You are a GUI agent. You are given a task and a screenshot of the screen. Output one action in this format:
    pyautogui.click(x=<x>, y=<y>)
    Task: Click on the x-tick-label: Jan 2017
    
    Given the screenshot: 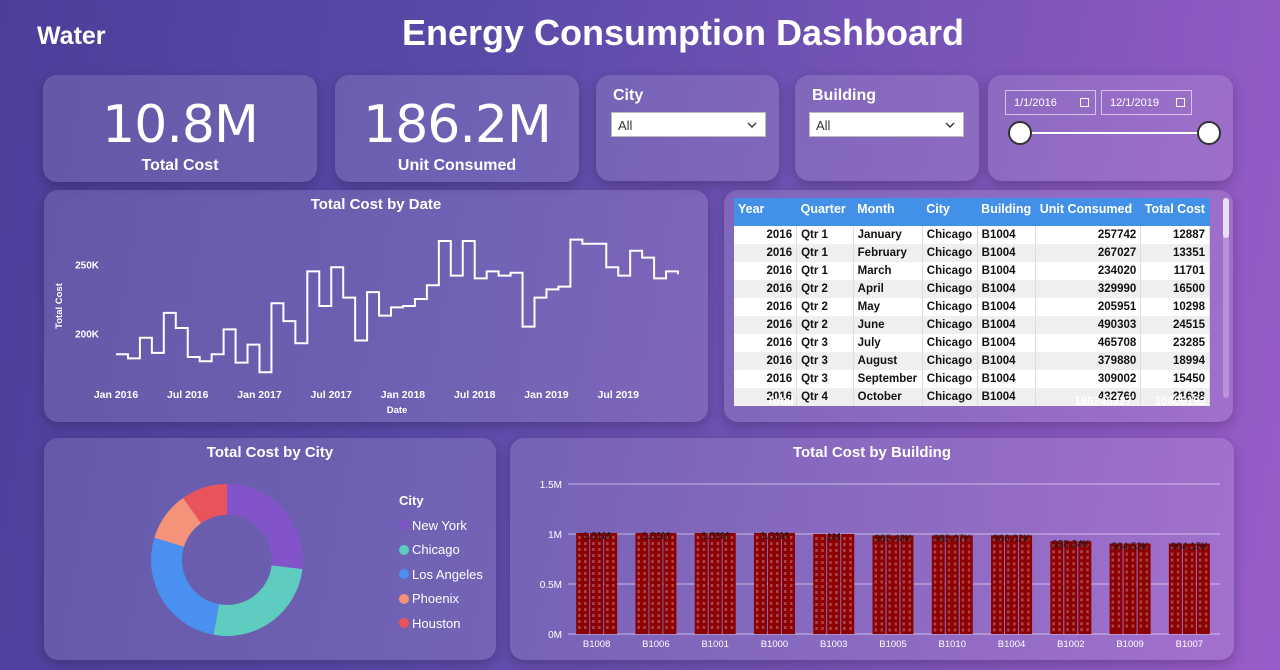 What is the action you would take?
    pyautogui.click(x=259, y=395)
    